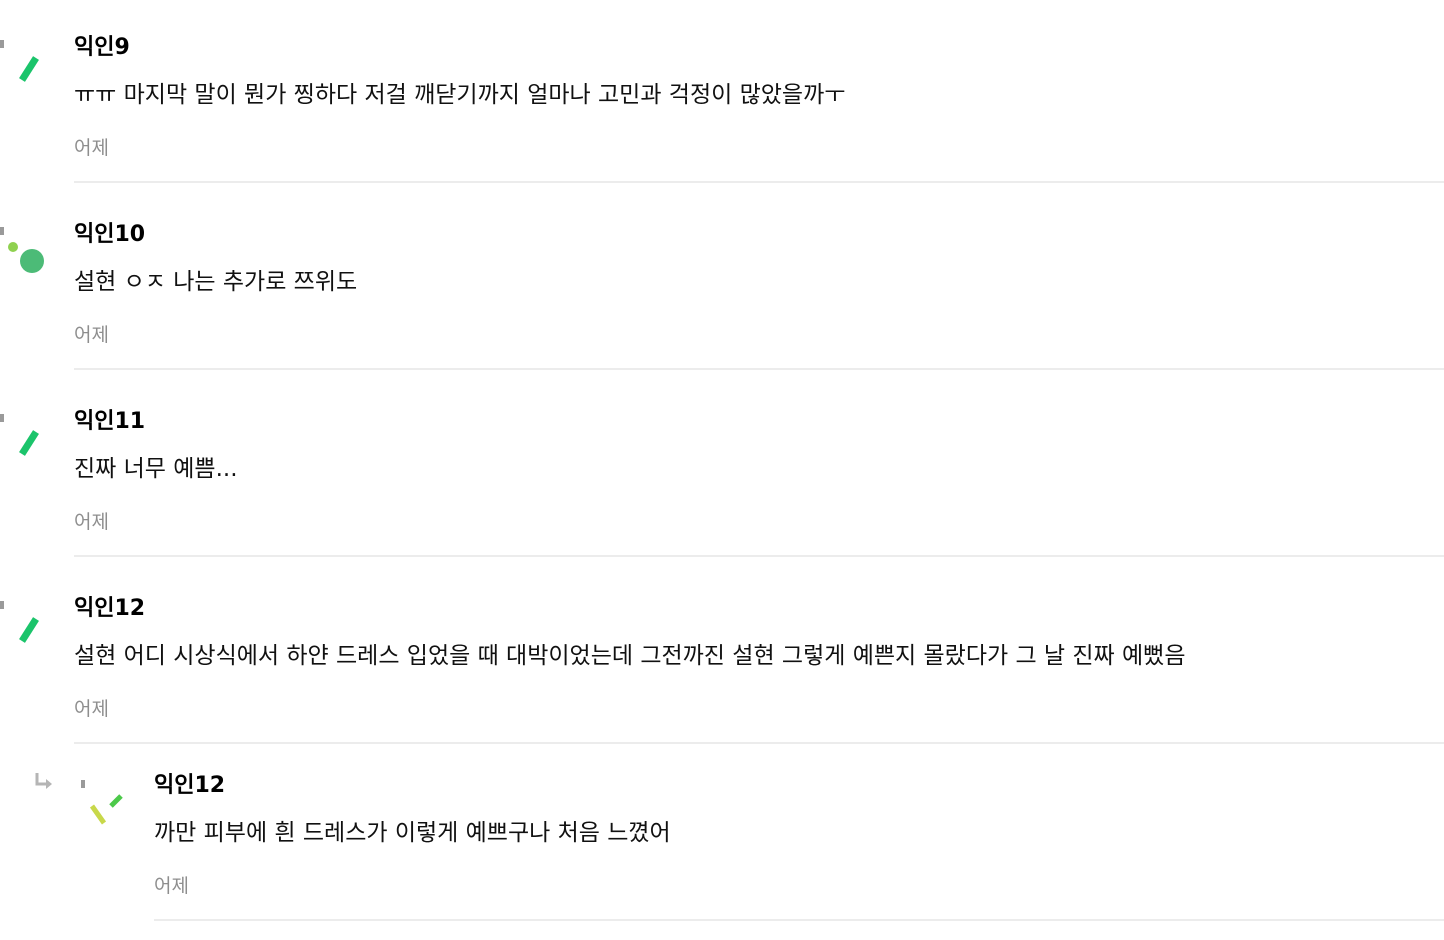 This screenshot has width=1444, height=940. Describe the element at coordinates (43, 781) in the screenshot. I see `reply-arrow-icon` at that location.